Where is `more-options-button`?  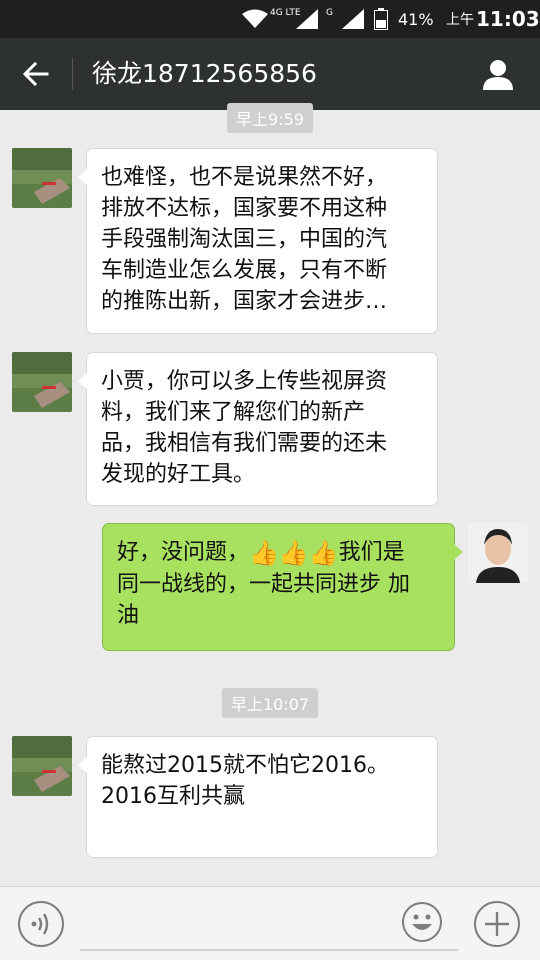 more-options-button is located at coordinates (497, 924).